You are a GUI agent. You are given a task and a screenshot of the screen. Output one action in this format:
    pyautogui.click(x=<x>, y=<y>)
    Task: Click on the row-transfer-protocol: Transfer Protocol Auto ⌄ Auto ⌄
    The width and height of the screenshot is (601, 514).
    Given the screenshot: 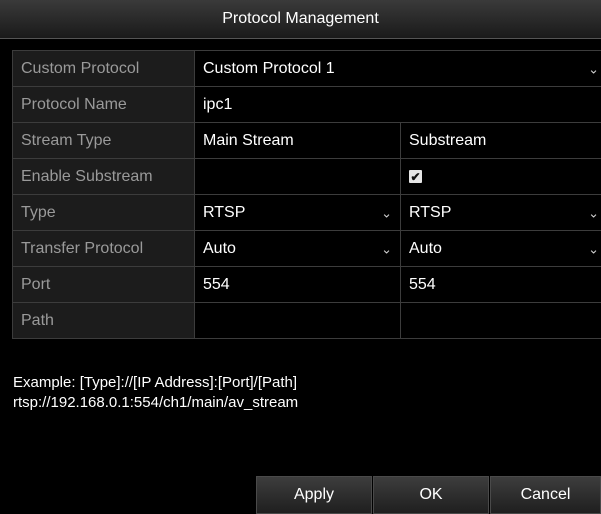 What is the action you would take?
    pyautogui.click(x=306, y=249)
    